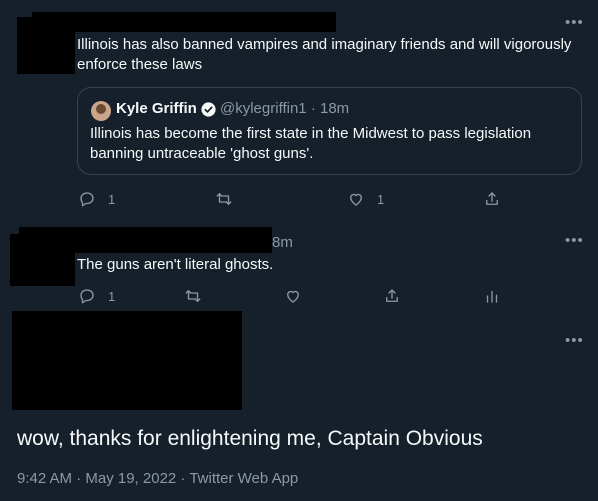  Describe the element at coordinates (157, 478) in the screenshot. I see `tweet-meta: 9:42 AM · May 19, 2022 · Twitter Web App` at that location.